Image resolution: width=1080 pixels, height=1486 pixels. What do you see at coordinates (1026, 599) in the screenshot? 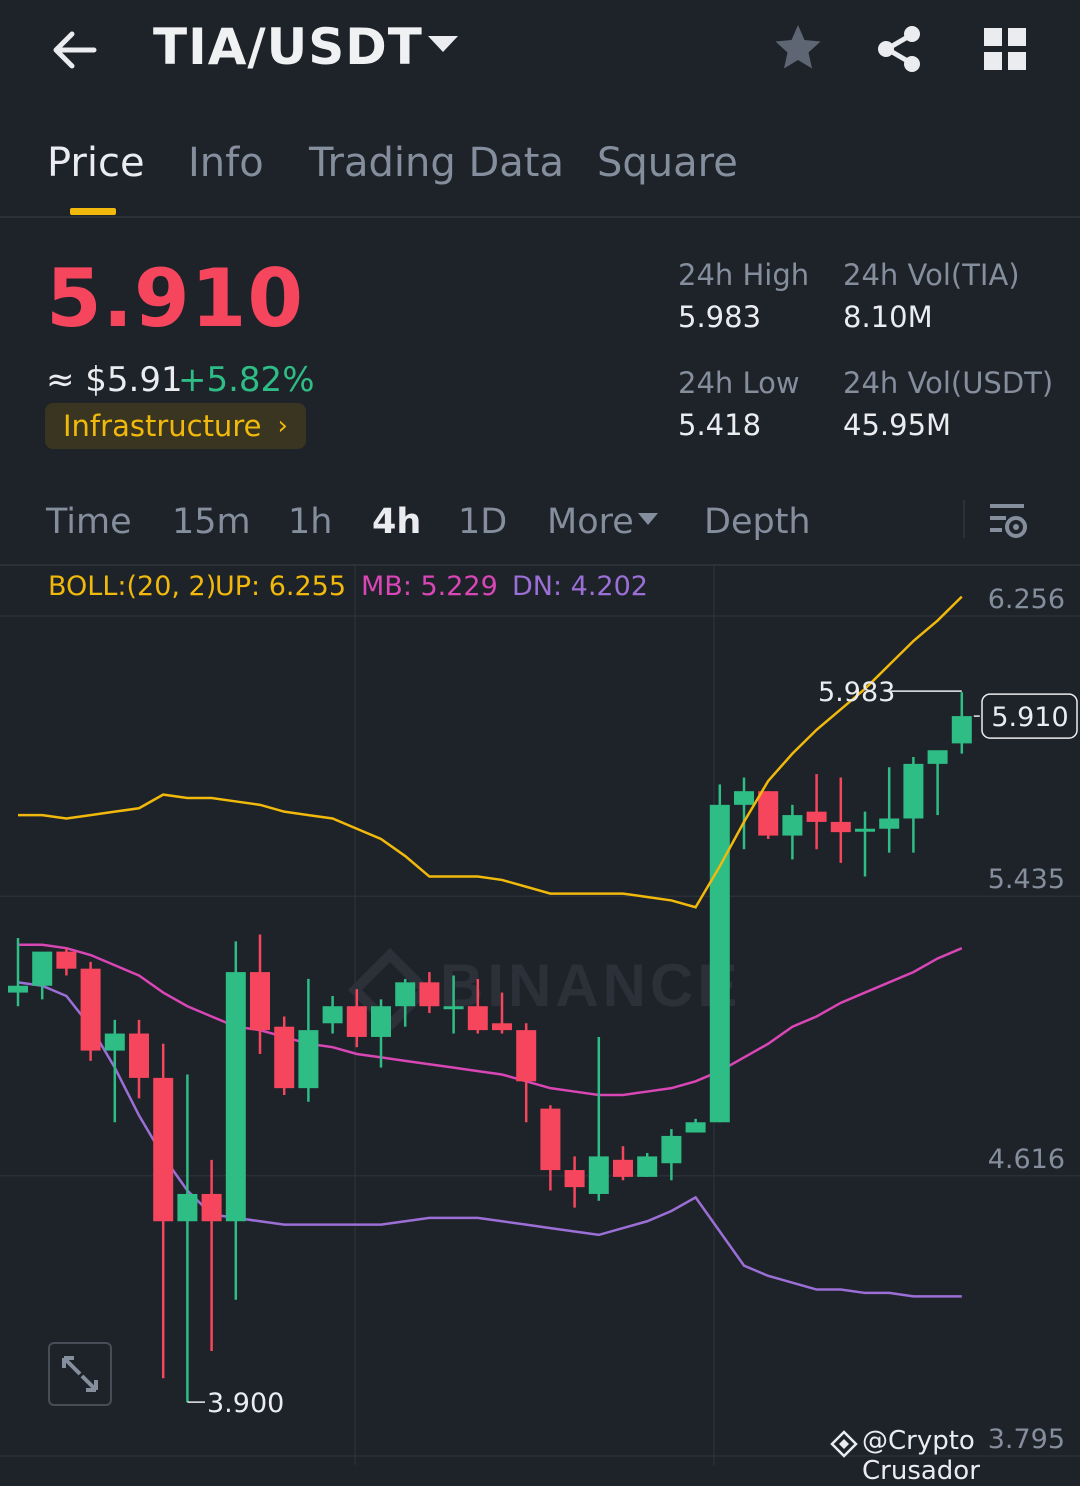
I see `y-axis-label: 6.256` at bounding box center [1026, 599].